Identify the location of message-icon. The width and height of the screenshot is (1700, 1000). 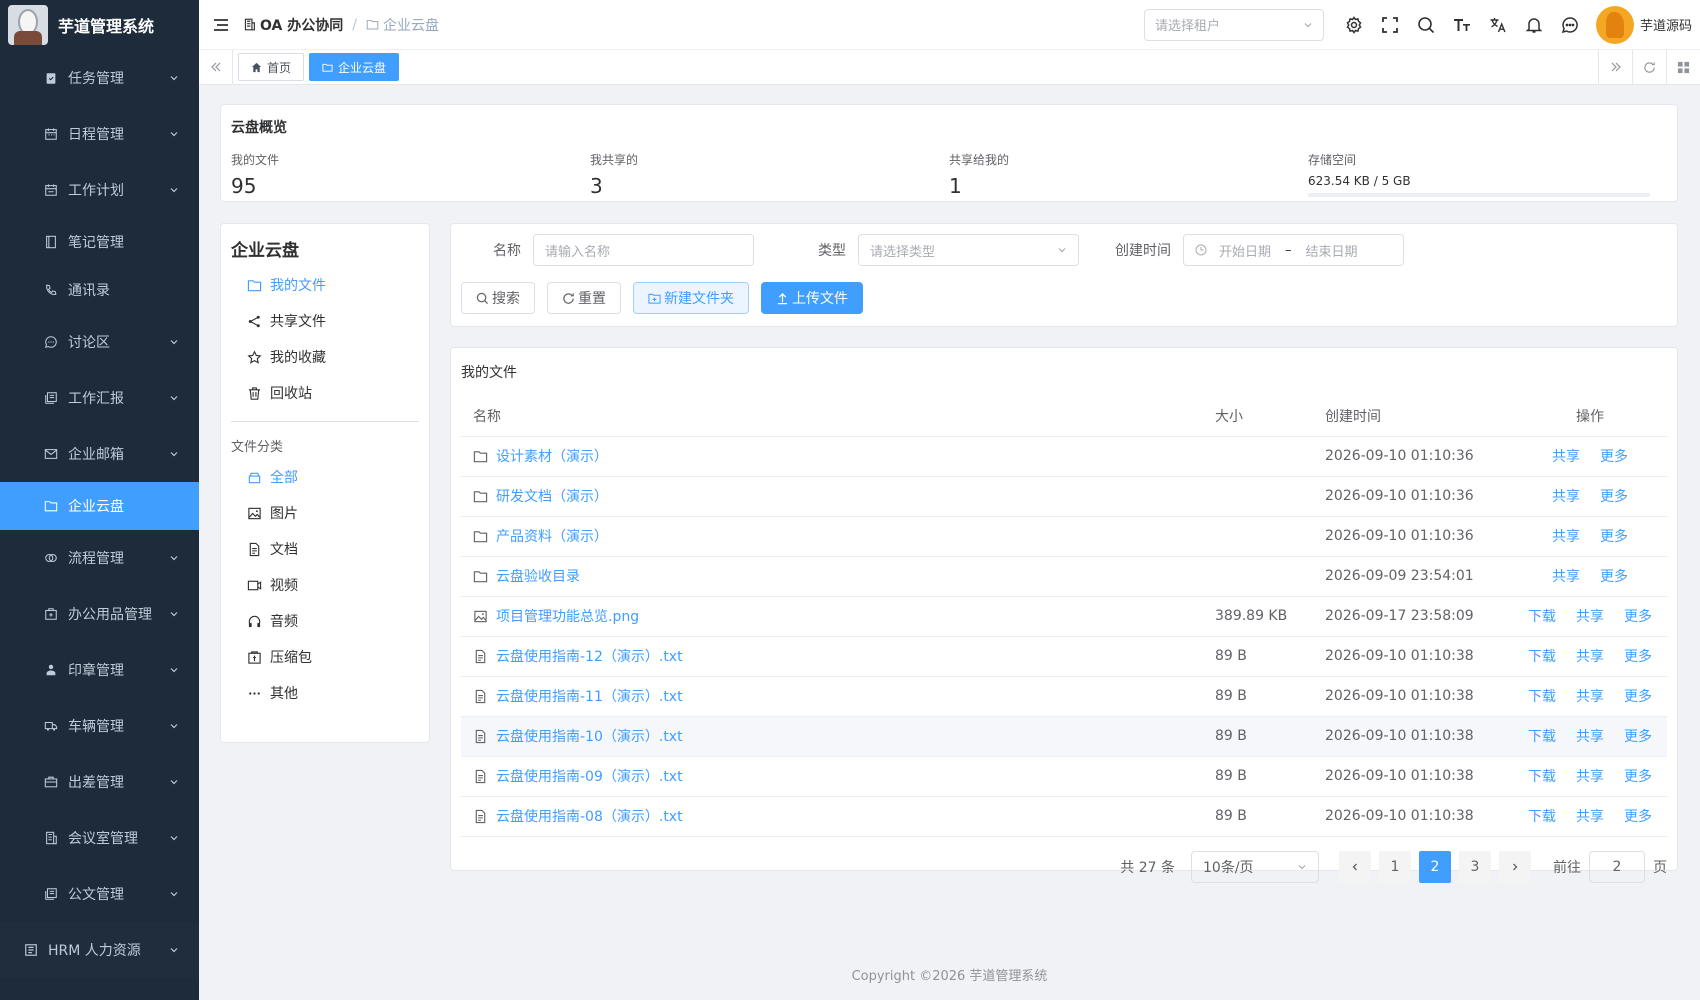
(1570, 25).